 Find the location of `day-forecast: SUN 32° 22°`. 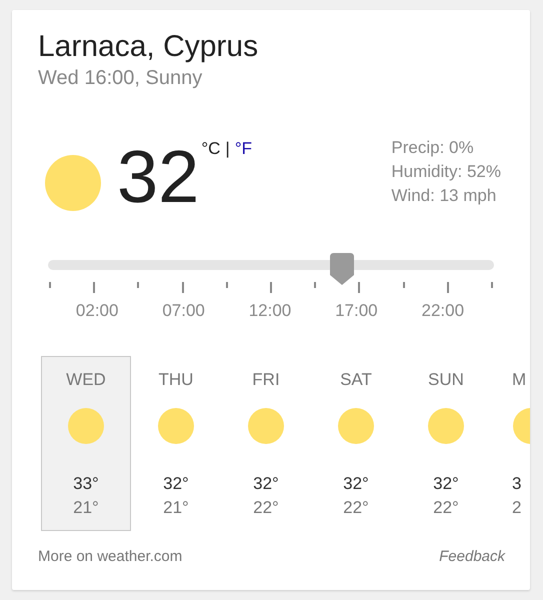

day-forecast: SUN 32° 22° is located at coordinates (446, 443).